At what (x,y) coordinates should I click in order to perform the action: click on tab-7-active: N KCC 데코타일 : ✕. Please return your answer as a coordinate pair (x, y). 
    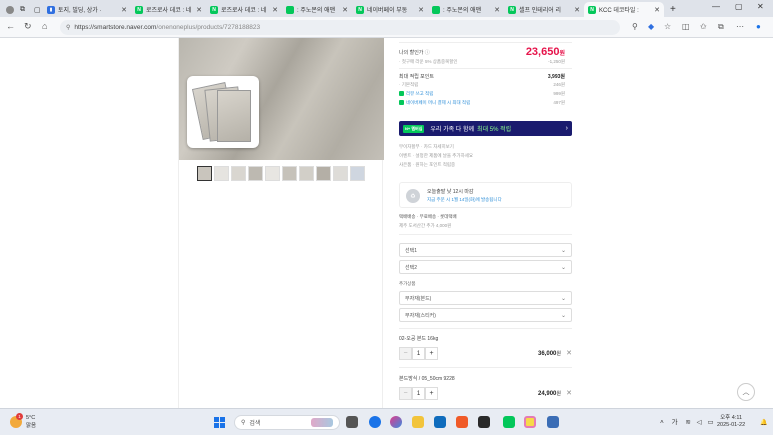
    Looking at the image, I should click on (624, 9).